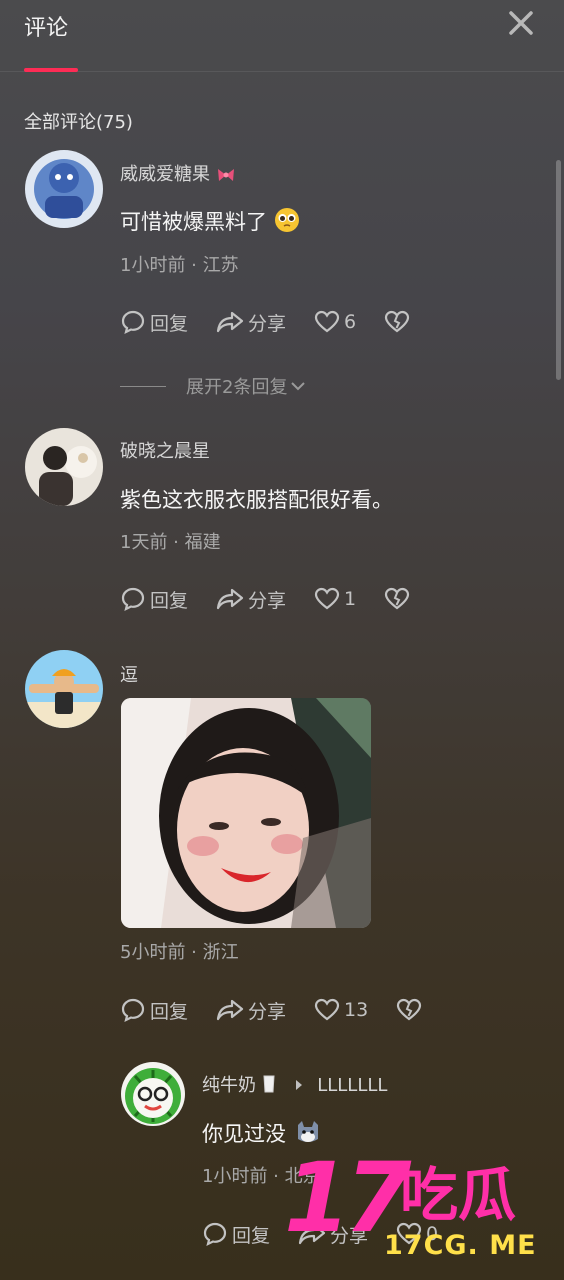  Describe the element at coordinates (286, 220) in the screenshot. I see `pleading-emoji-icon` at that location.